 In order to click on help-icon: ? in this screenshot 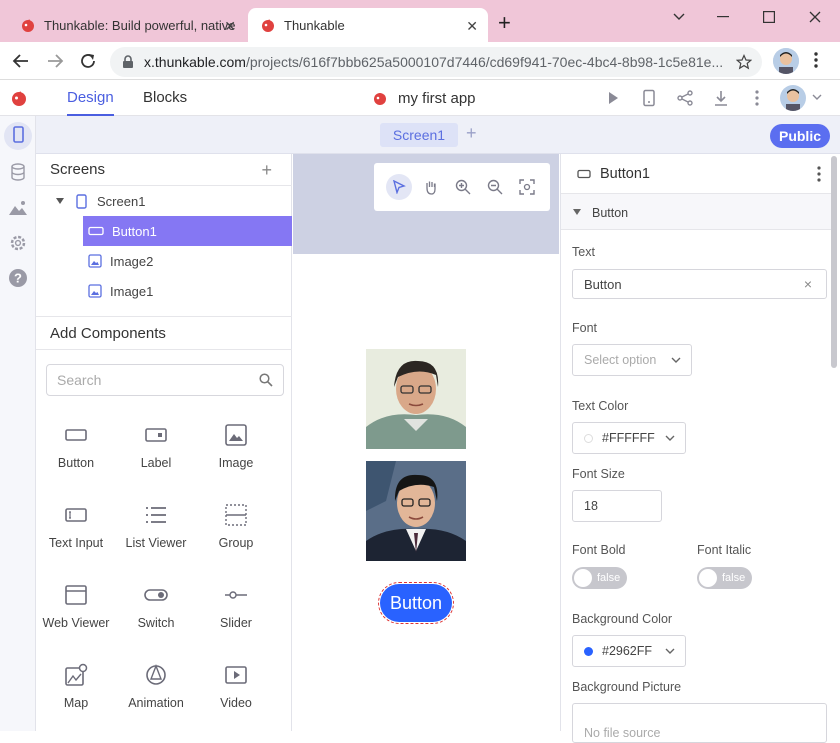, I will do `click(18, 278)`.